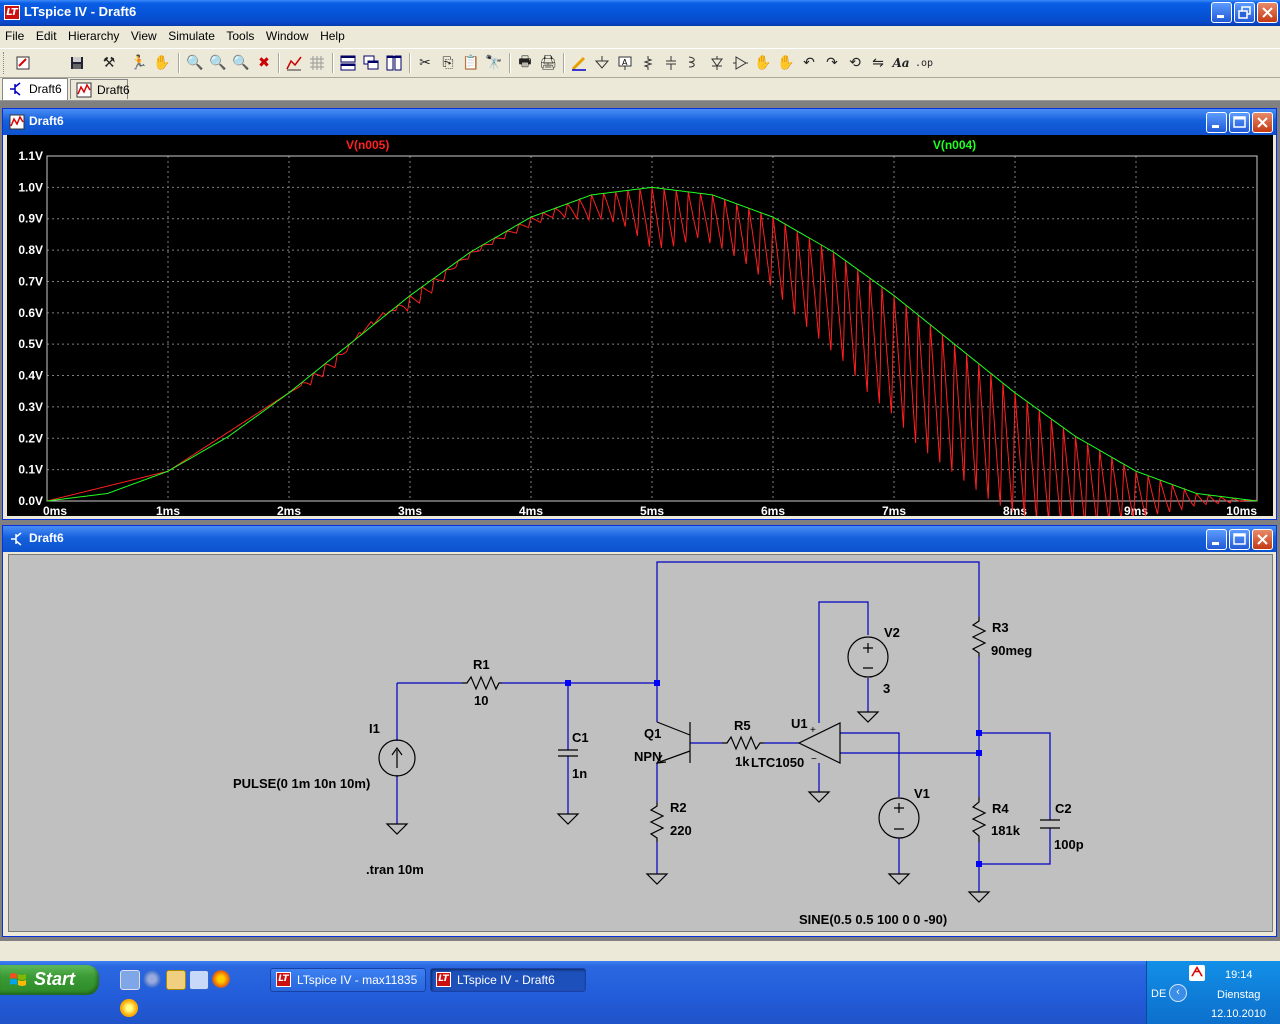 This screenshot has width=1280, height=1024. I want to click on y-tick-label: 1.0V, so click(30, 187).